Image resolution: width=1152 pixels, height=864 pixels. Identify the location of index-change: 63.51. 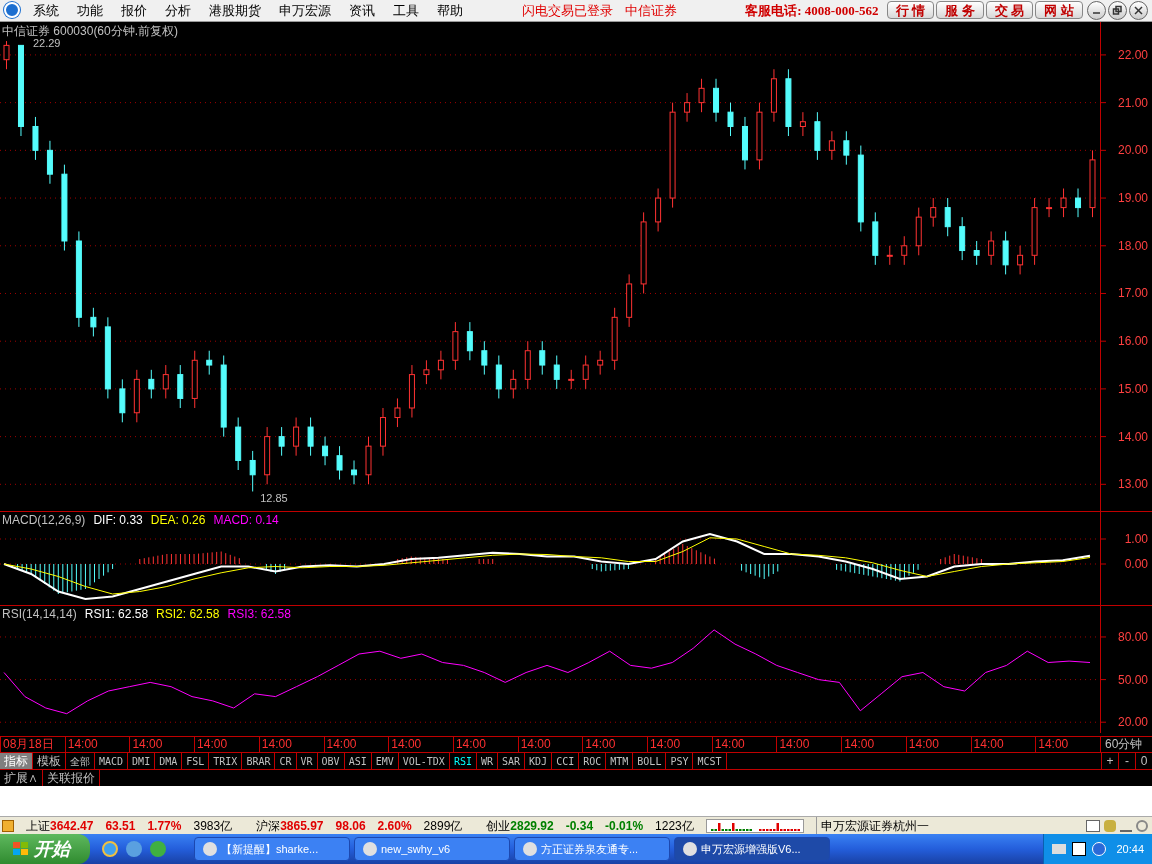
(120, 826).